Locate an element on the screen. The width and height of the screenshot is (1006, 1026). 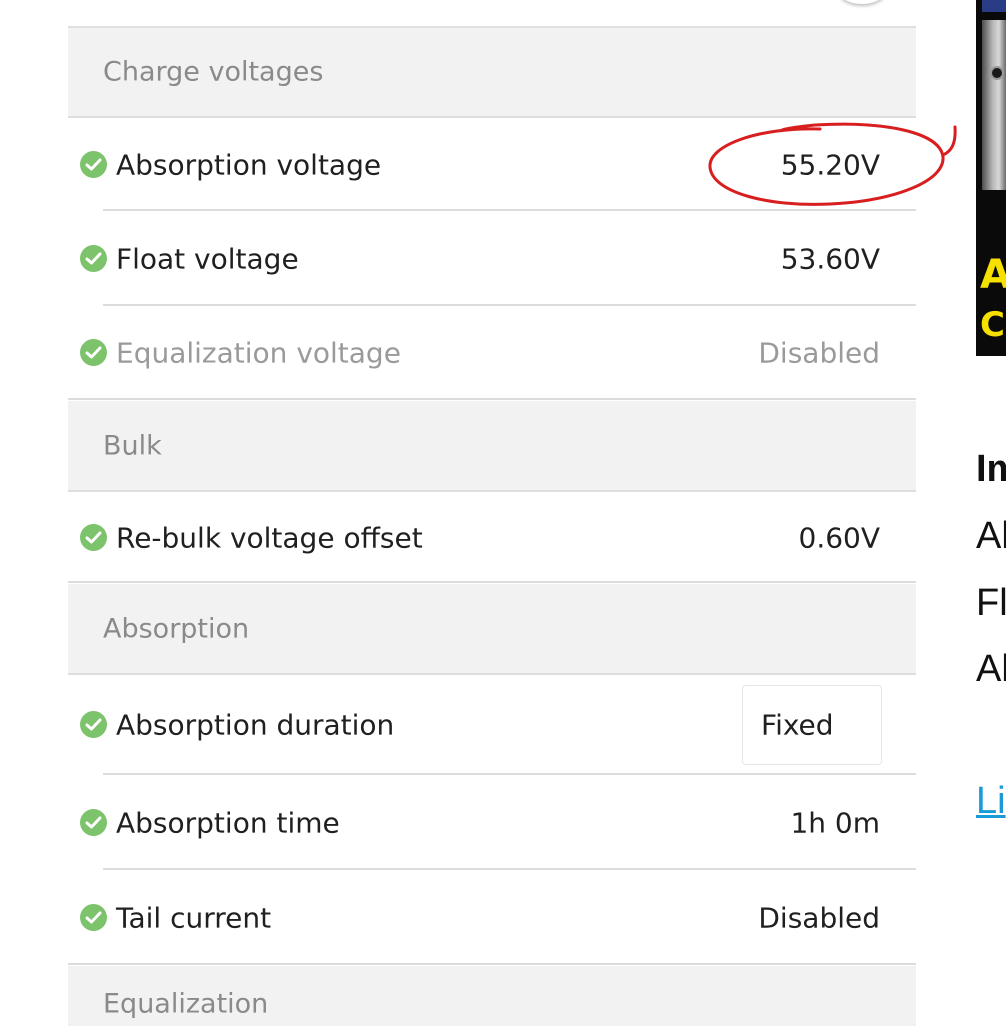
setting-row-tail-current: Tail current Disabled is located at coordinates (492, 917).